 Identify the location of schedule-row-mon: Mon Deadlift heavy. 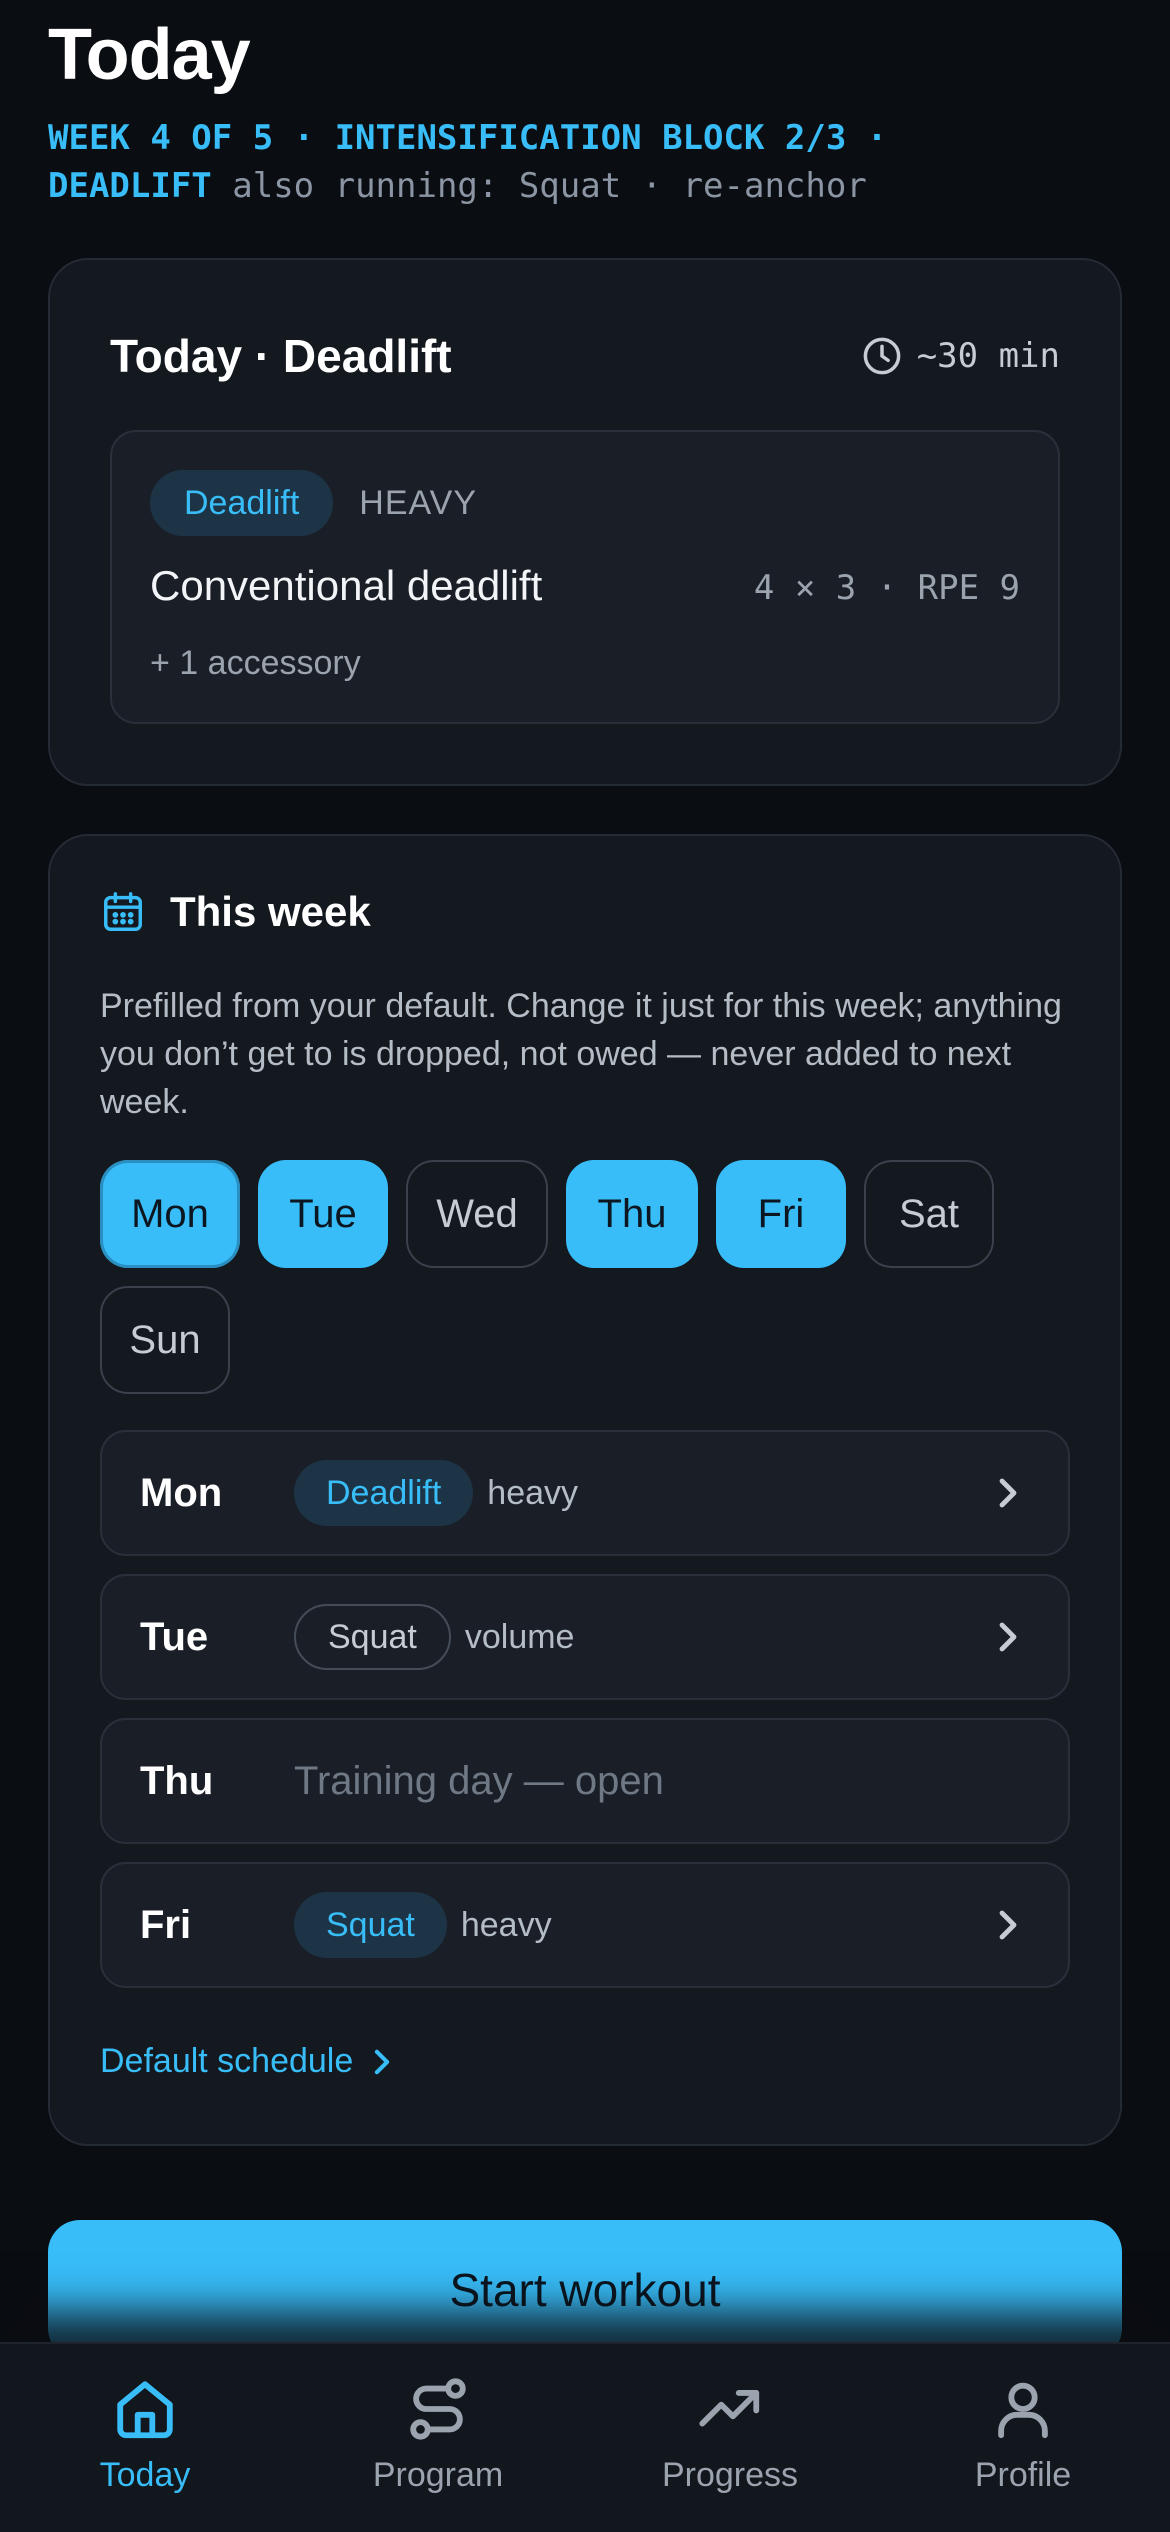
(585, 1493).